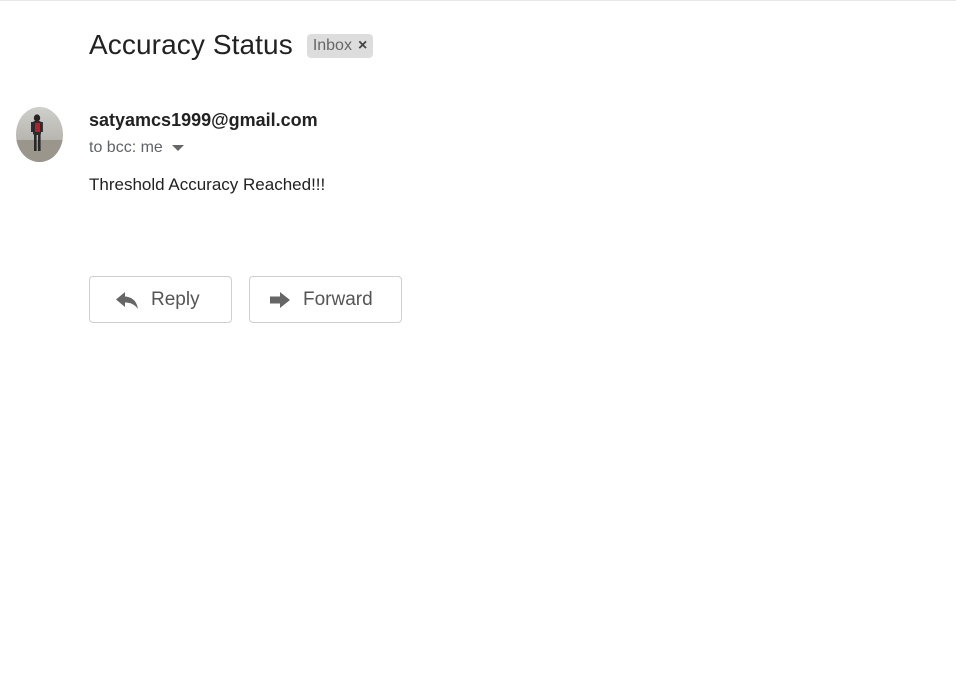  What do you see at coordinates (332, 45) in the screenshot?
I see `label-chip-text: Inbox` at bounding box center [332, 45].